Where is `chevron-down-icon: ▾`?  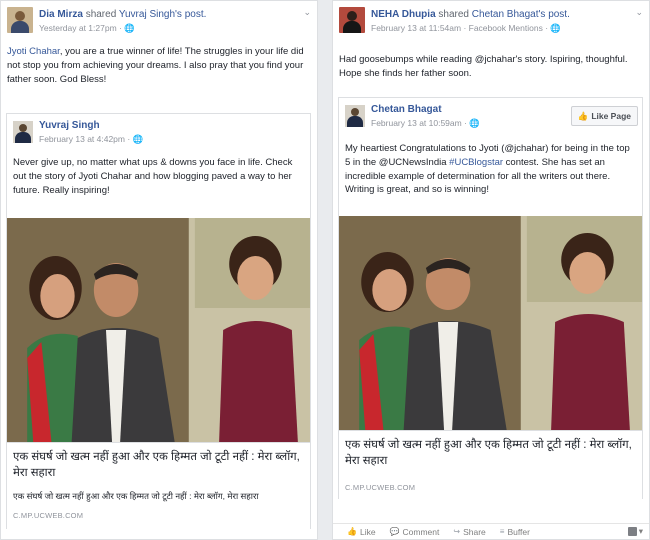 chevron-down-icon: ▾ is located at coordinates (640, 531).